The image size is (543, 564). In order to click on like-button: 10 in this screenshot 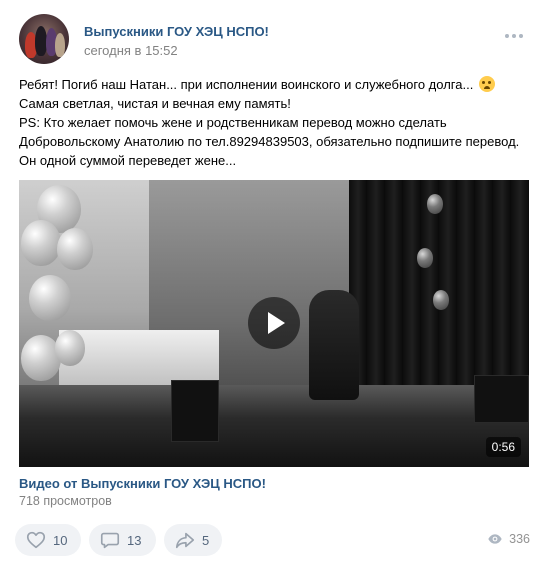, I will do `click(48, 540)`.